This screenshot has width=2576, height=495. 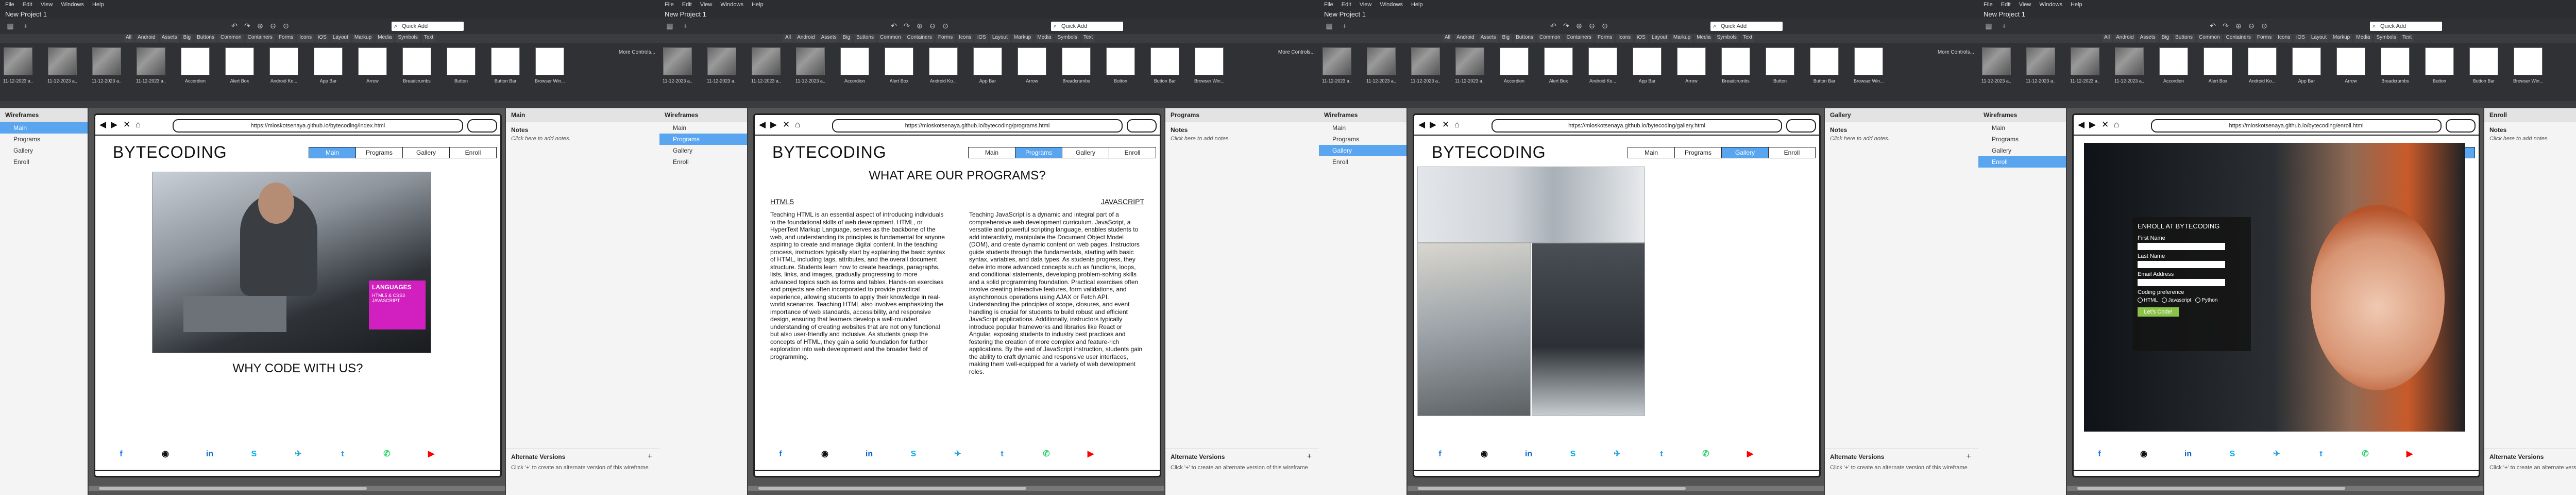 I want to click on library-tab: Android, so click(x=146, y=38).